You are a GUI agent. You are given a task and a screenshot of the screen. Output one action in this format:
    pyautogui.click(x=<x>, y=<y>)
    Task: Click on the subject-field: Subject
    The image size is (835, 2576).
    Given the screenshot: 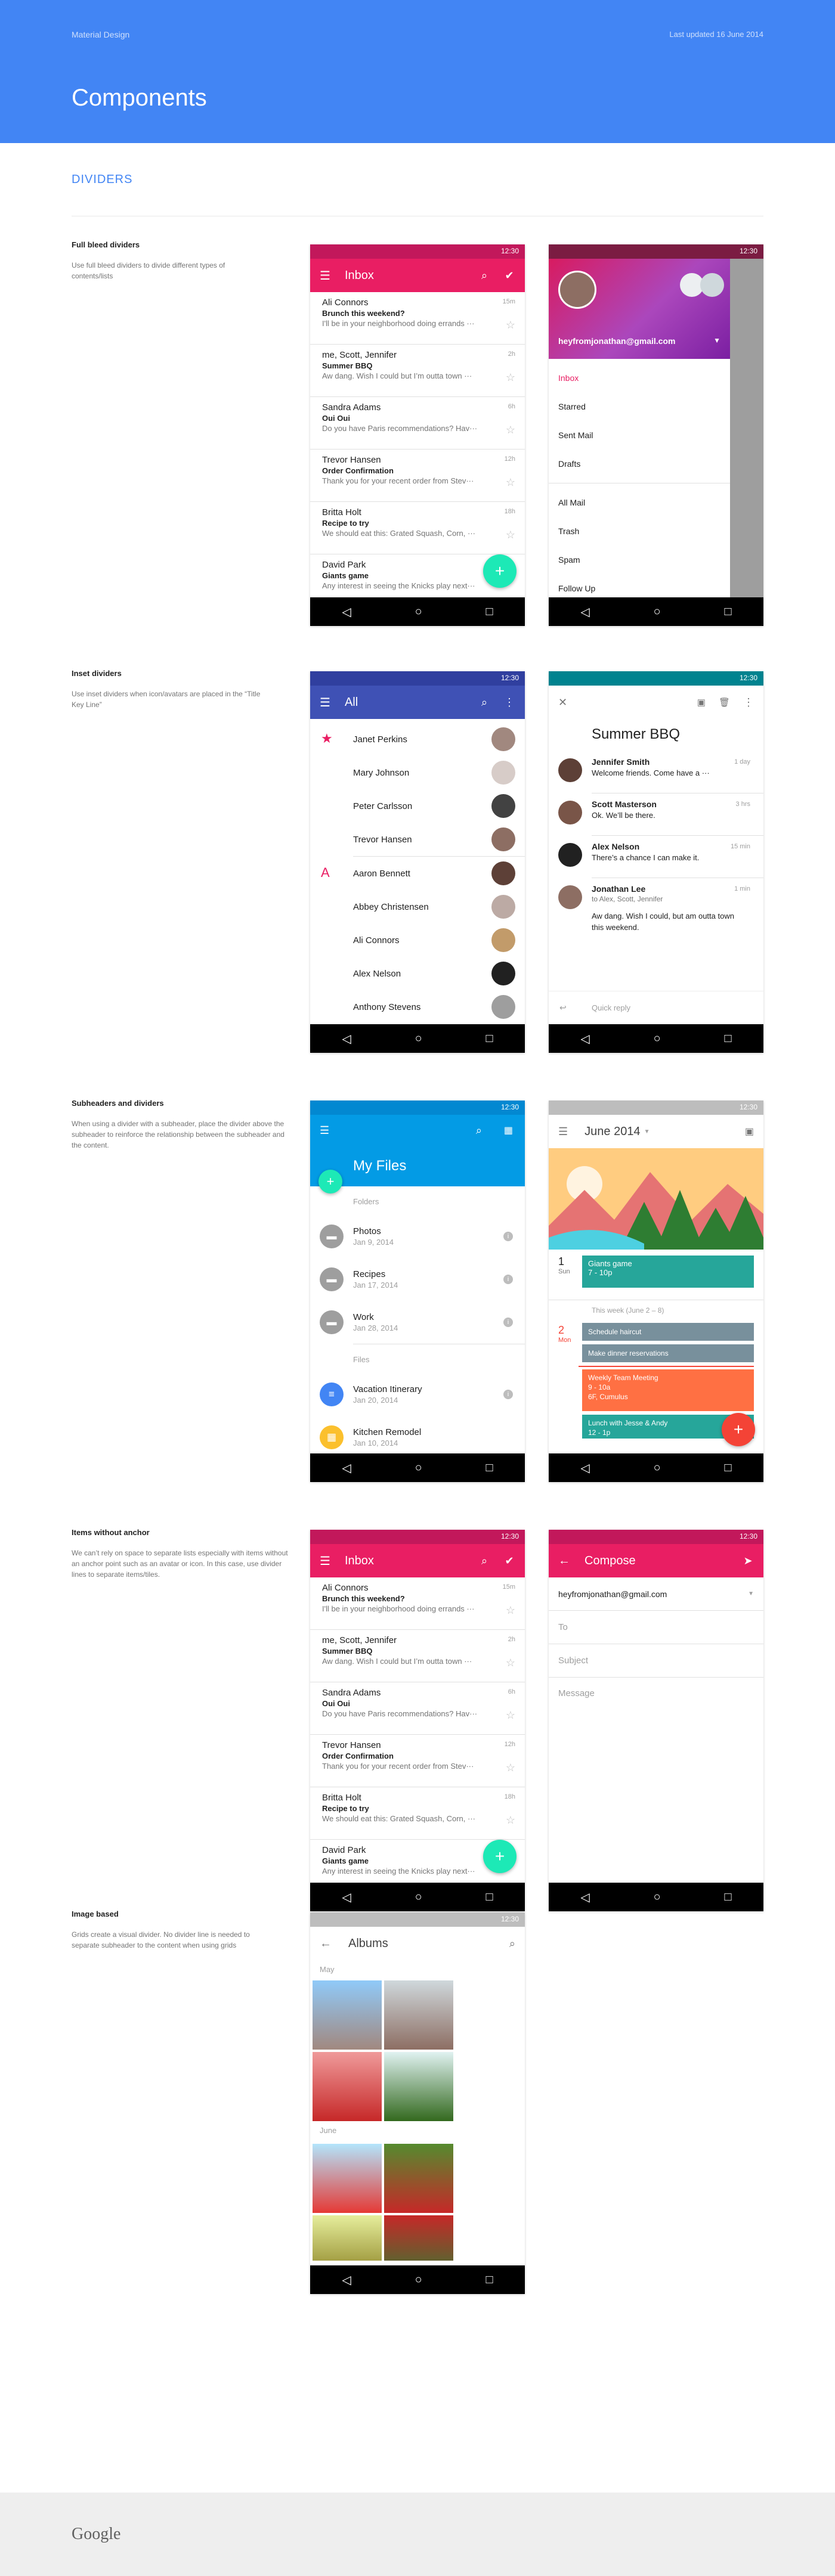 What is the action you would take?
    pyautogui.click(x=656, y=1661)
    